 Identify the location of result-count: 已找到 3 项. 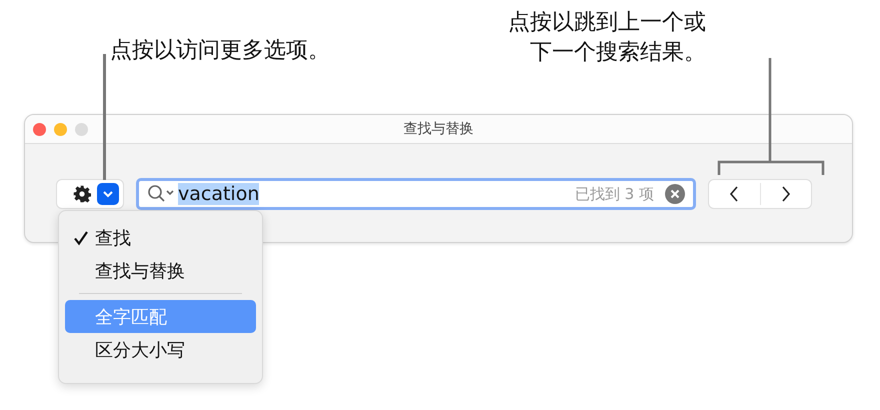
(614, 194).